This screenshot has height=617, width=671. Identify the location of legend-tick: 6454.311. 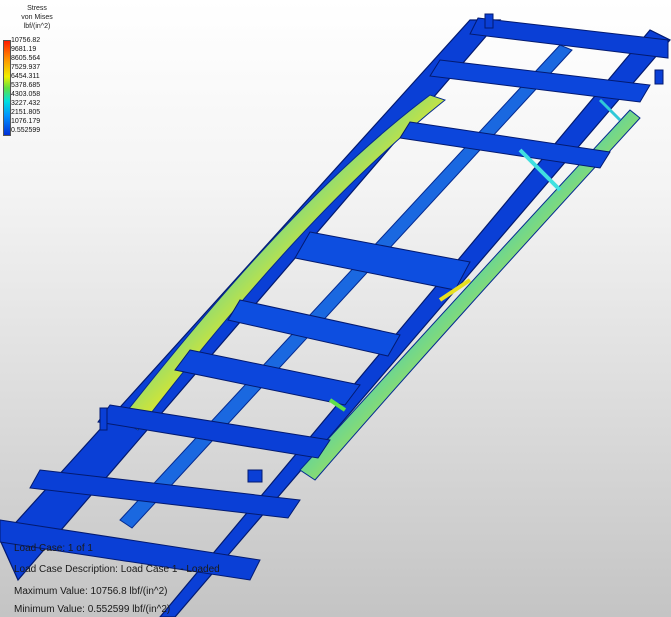
(25, 76).